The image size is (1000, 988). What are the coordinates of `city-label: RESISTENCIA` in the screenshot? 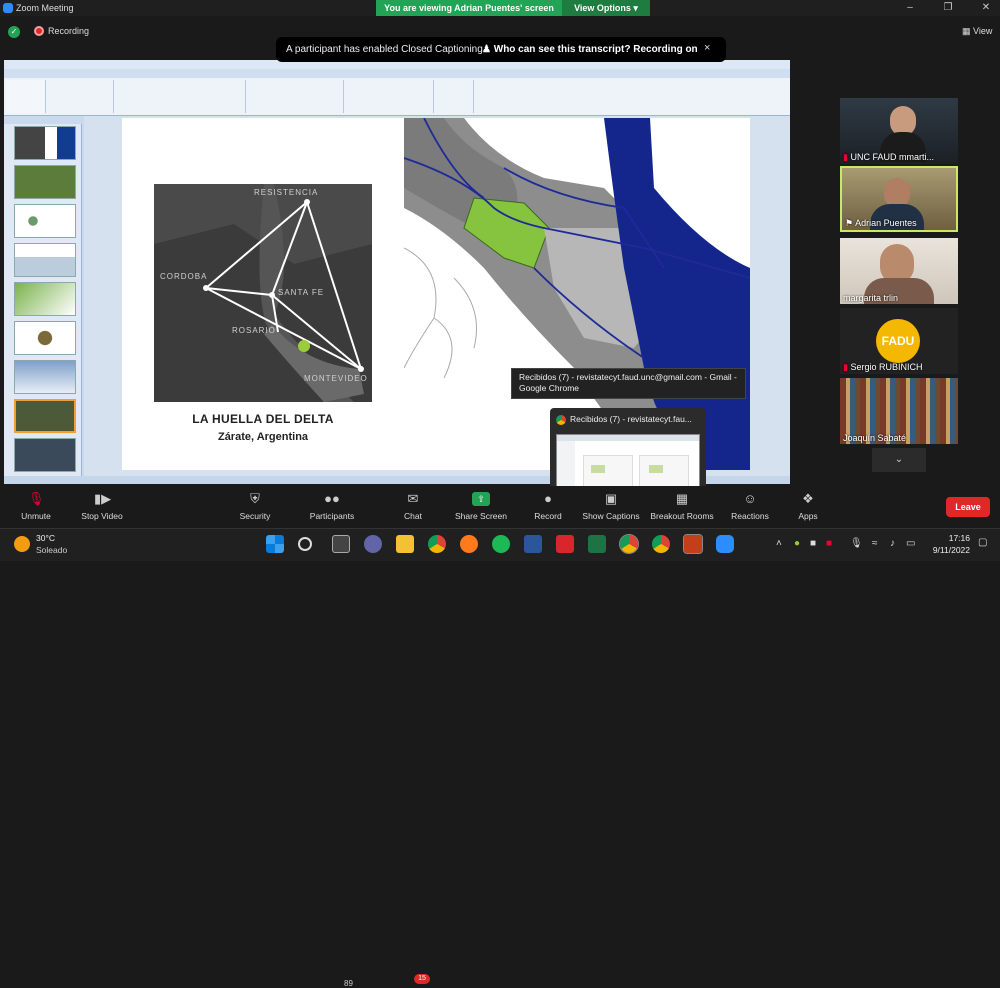 It's located at (286, 192).